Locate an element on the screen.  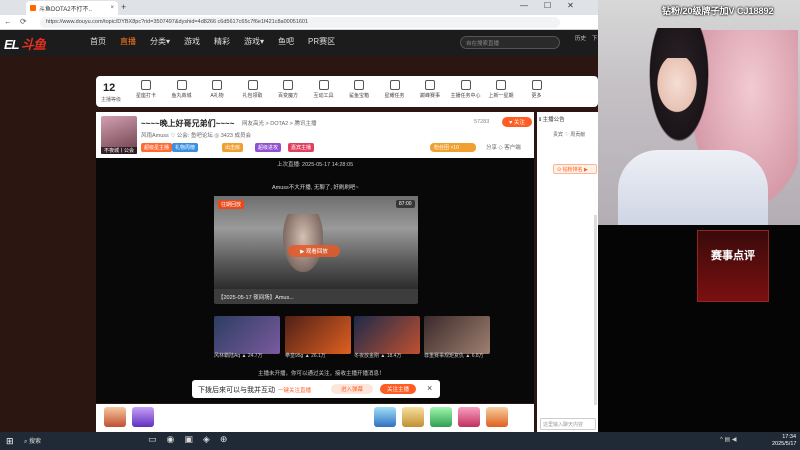
toolbar-item-label: 星耀任务 is located at coordinates (394, 96).